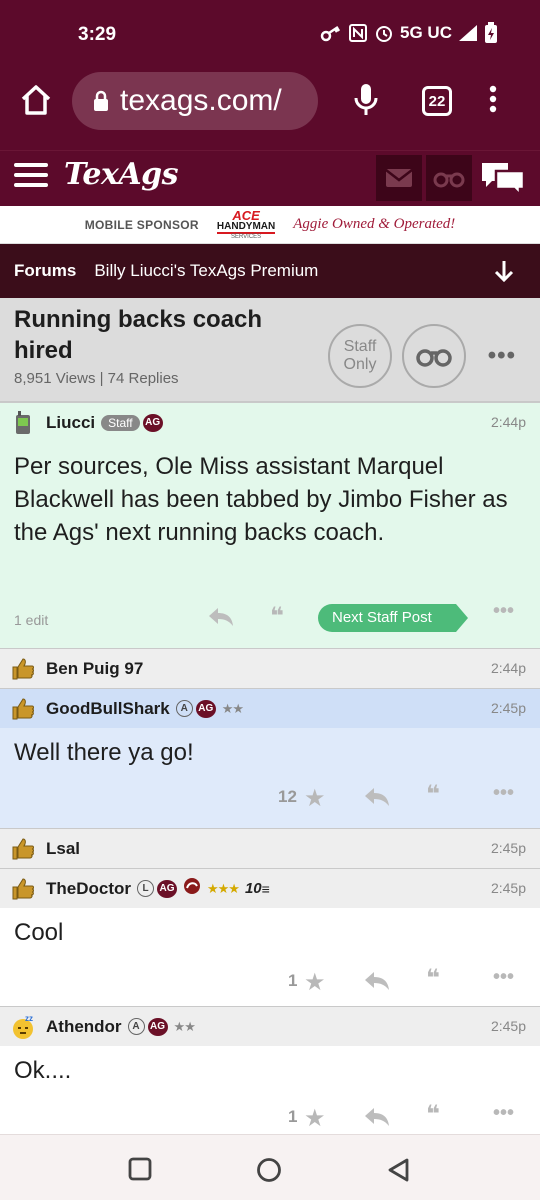  Describe the element at coordinates (121, 174) in the screenshot. I see `site-logo: TexAgs` at that location.